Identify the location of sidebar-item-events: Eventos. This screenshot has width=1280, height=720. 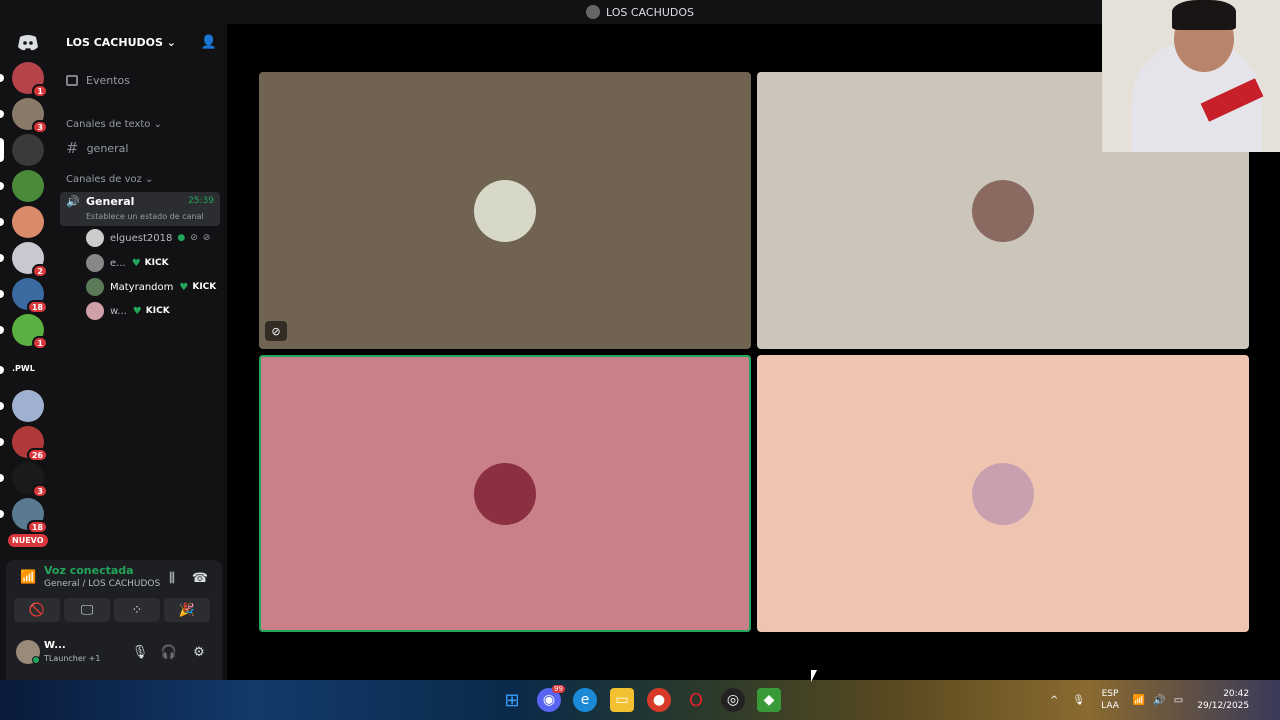
(98, 80).